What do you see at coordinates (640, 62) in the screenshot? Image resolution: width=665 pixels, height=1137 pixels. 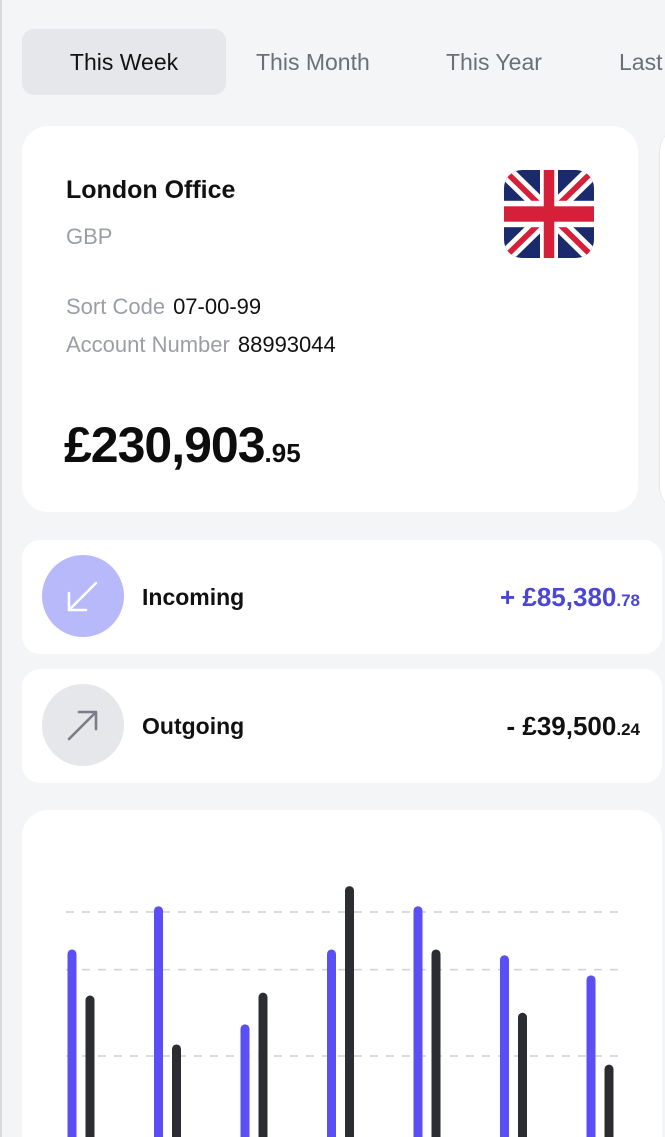 I see `tab-last: Last` at bounding box center [640, 62].